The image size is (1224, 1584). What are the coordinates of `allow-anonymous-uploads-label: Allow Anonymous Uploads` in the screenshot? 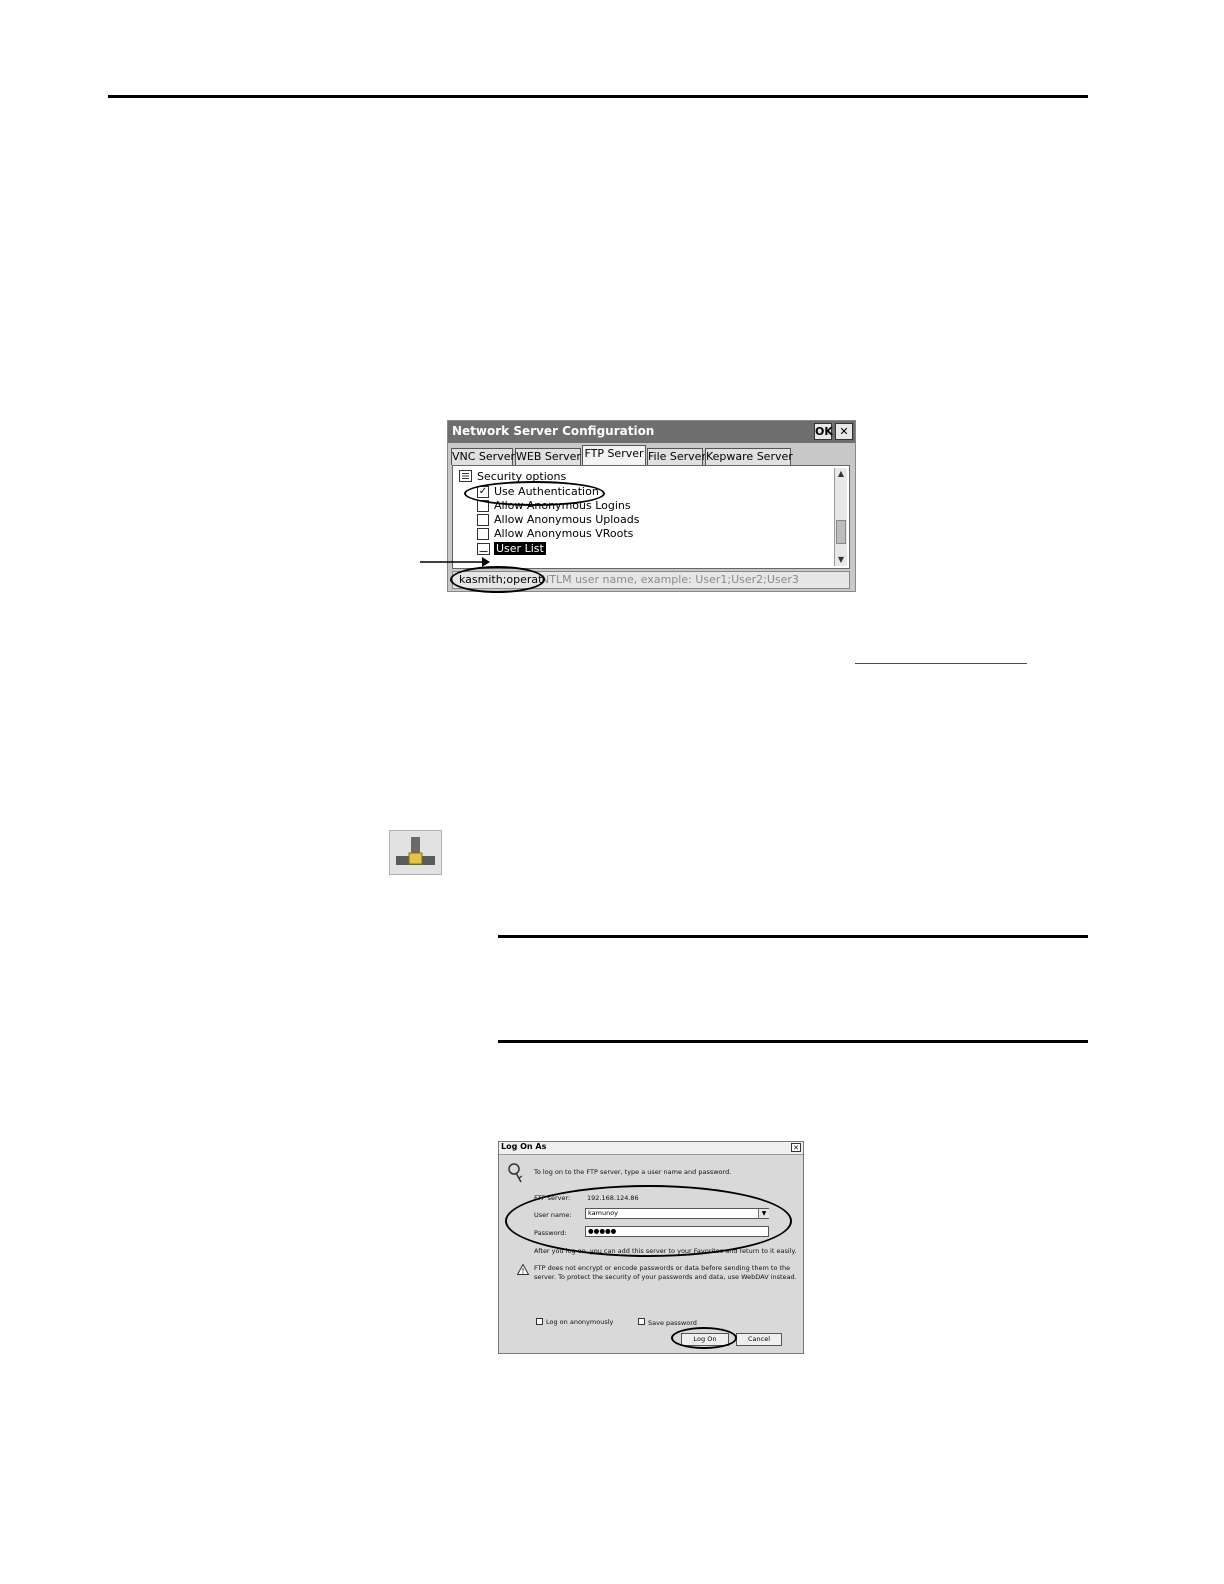 It's located at (567, 519).